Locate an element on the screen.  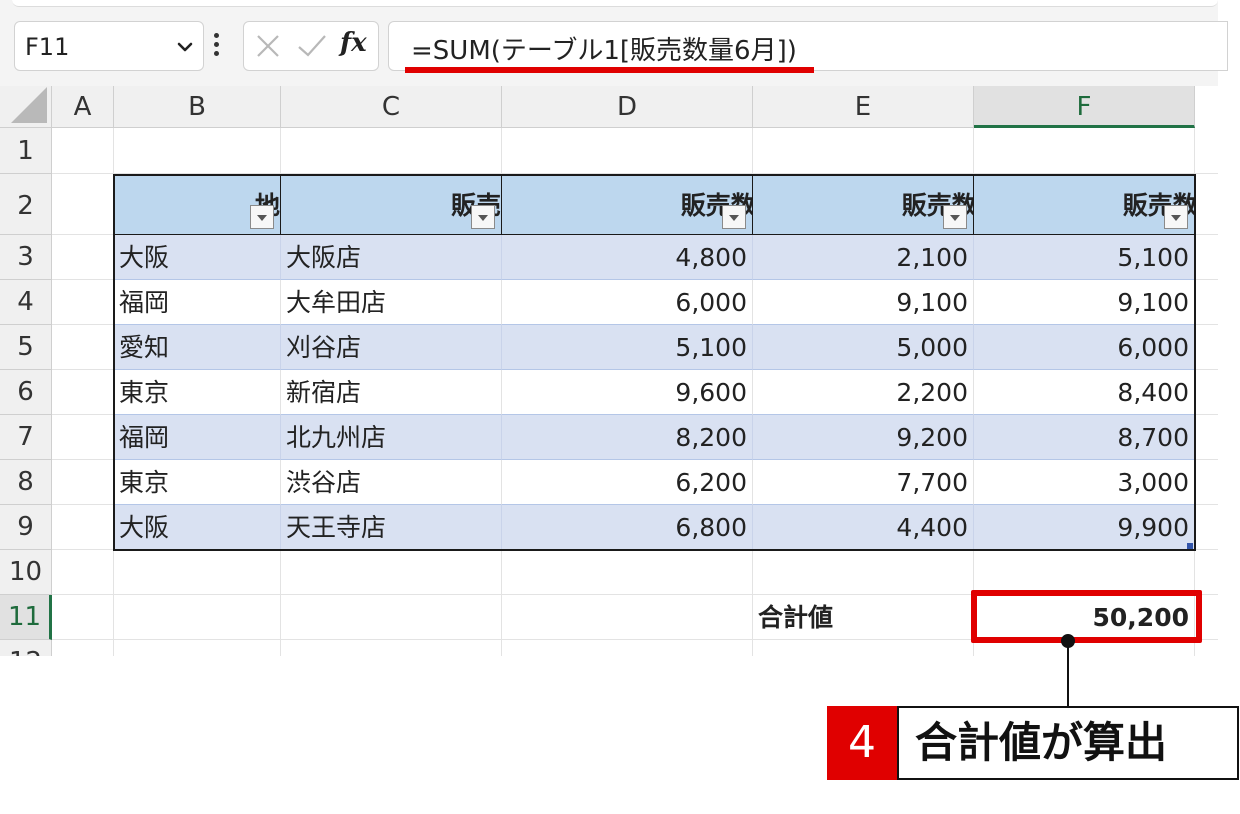
row-header-12: 12 is located at coordinates (26, 648).